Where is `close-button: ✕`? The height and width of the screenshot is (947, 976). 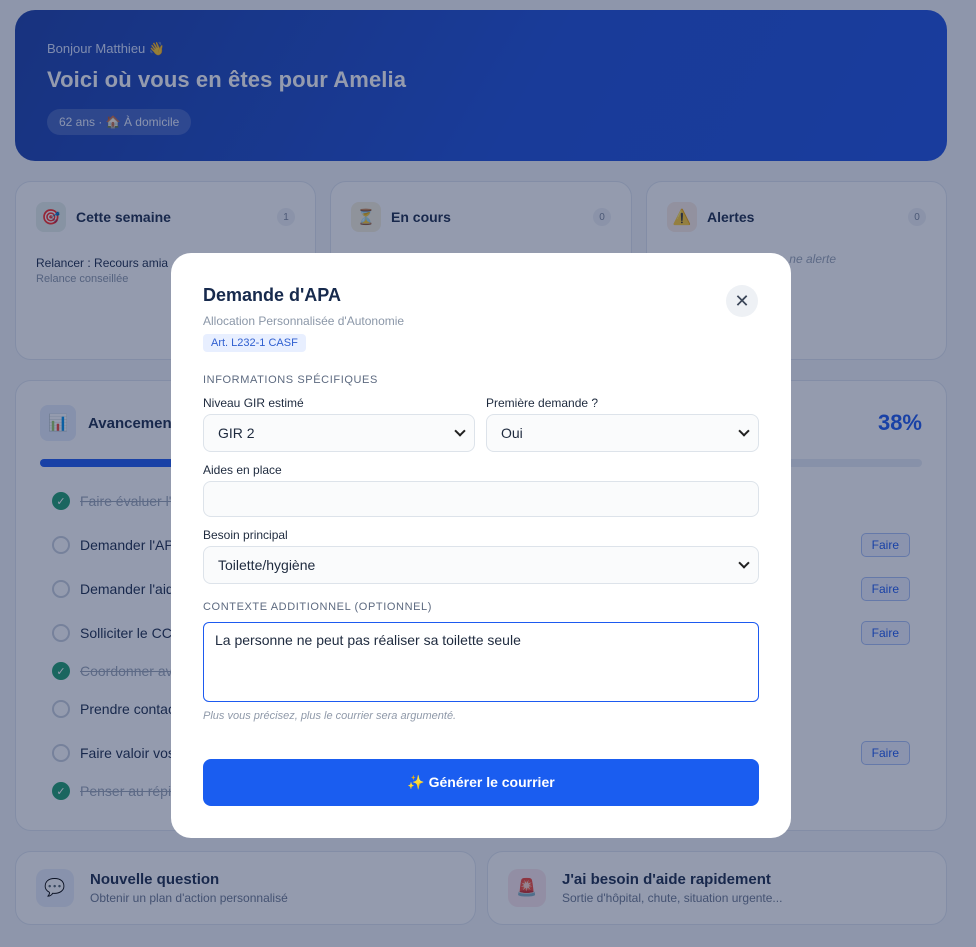 close-button: ✕ is located at coordinates (742, 301).